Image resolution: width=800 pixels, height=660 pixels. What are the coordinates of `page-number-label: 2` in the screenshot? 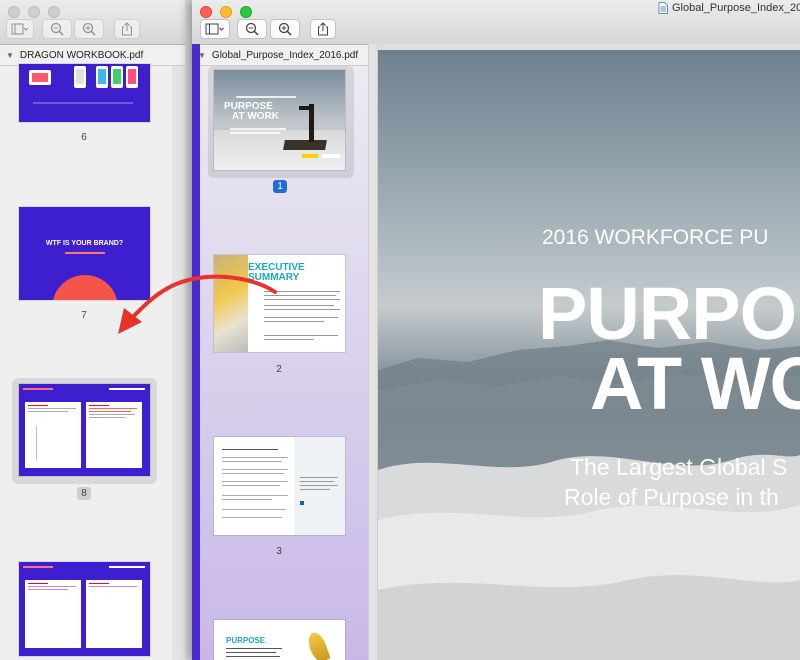 It's located at (279, 369).